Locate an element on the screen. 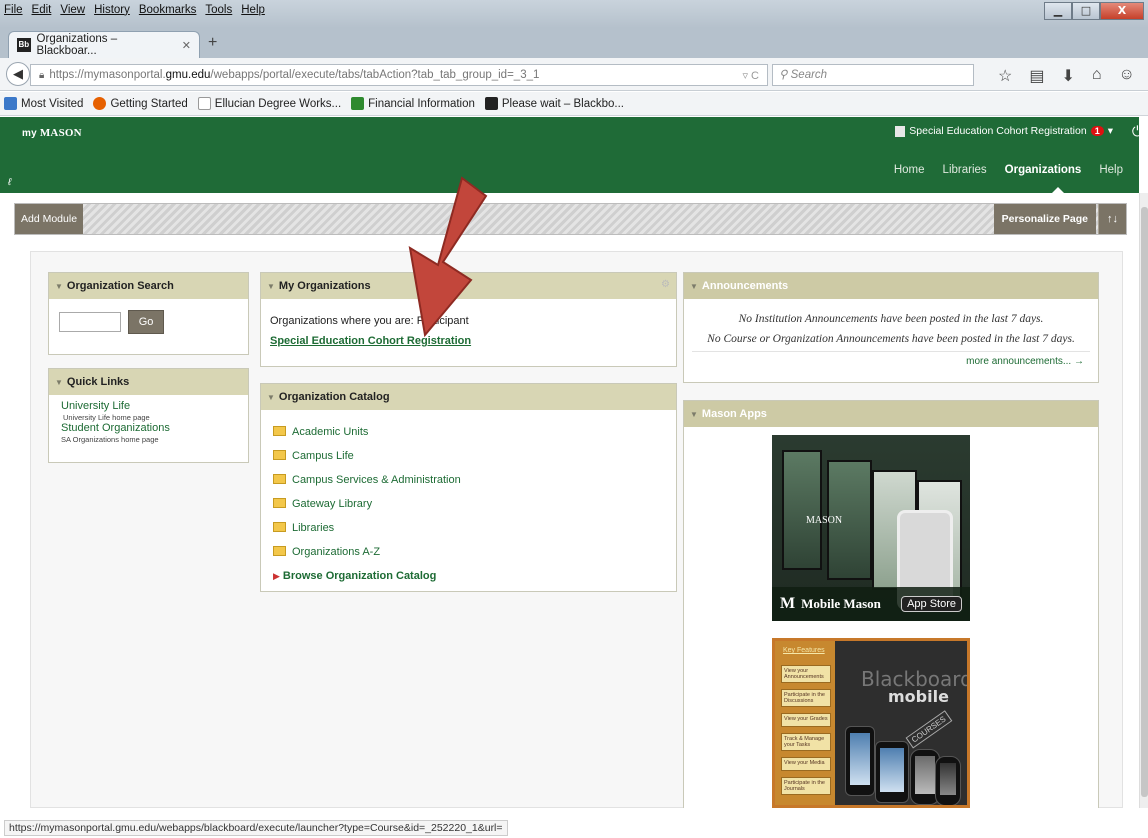 The image size is (1148, 838). bookmark-most-visited: Most Visited is located at coordinates (43, 103).